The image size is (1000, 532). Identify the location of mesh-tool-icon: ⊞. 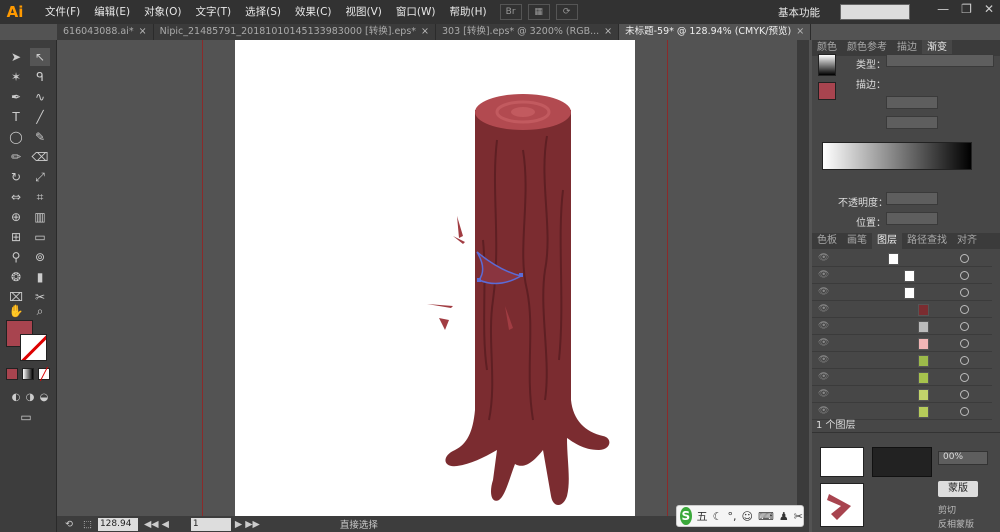
(16, 237).